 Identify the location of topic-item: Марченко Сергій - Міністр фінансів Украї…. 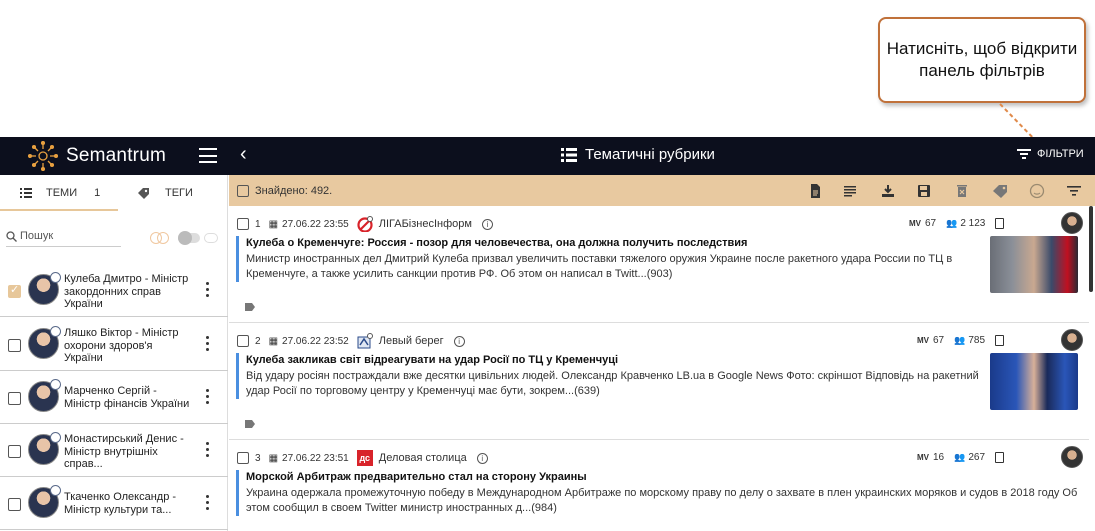
(114, 398).